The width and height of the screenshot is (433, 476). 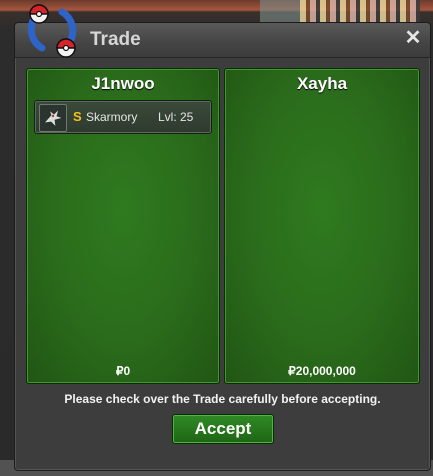 I want to click on pokemon-name: Skarmory, so click(x=112, y=117).